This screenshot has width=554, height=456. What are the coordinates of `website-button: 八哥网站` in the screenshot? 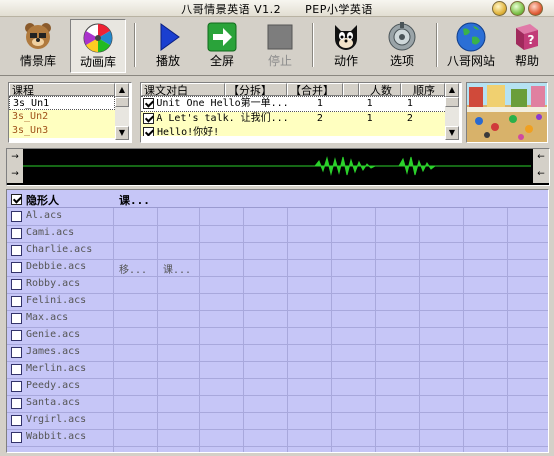 It's located at (471, 45).